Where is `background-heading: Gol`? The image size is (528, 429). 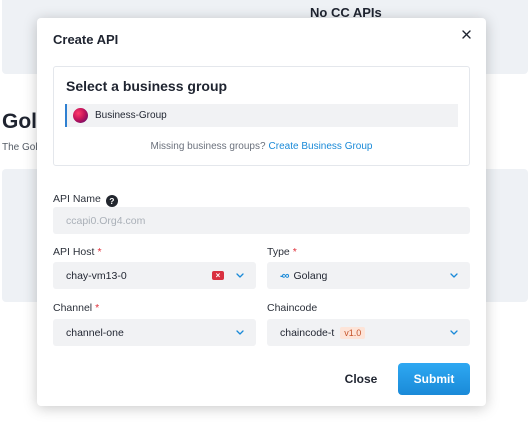
background-heading: Gol is located at coordinates (19, 121).